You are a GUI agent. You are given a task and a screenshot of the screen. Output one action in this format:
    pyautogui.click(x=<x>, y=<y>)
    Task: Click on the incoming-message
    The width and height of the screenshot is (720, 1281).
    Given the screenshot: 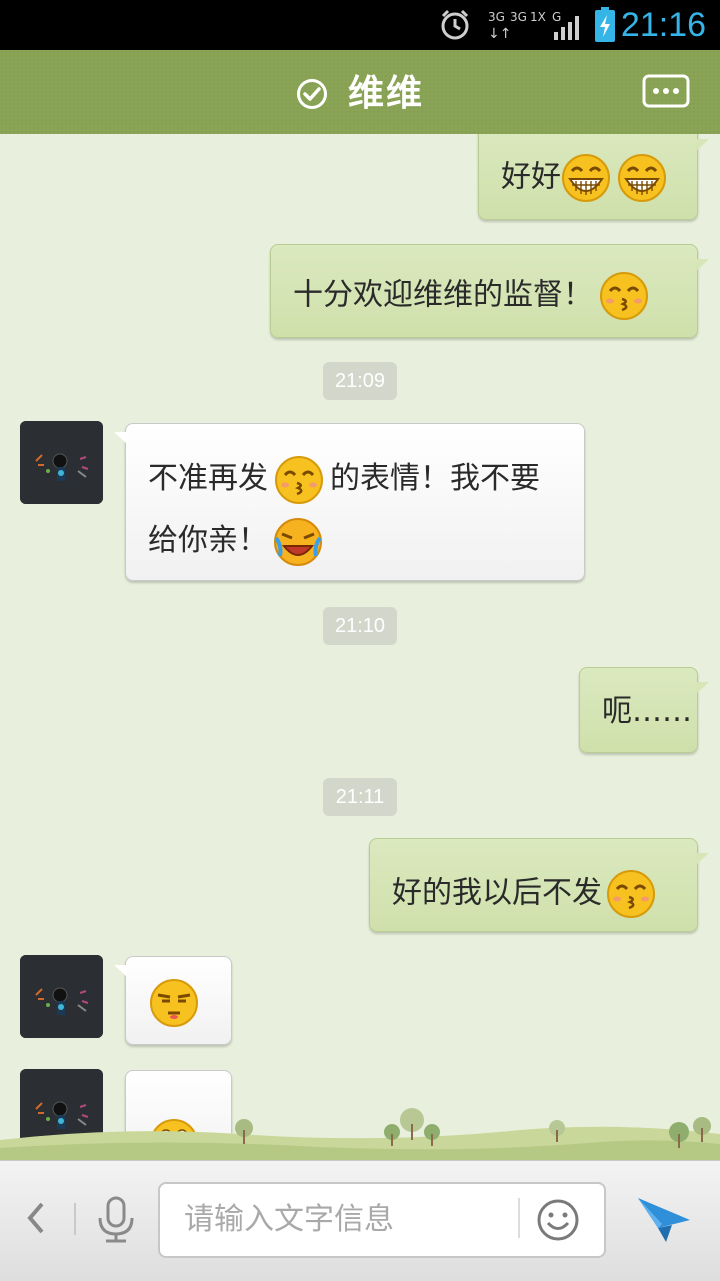 What is the action you would take?
    pyautogui.click(x=173, y=1000)
    